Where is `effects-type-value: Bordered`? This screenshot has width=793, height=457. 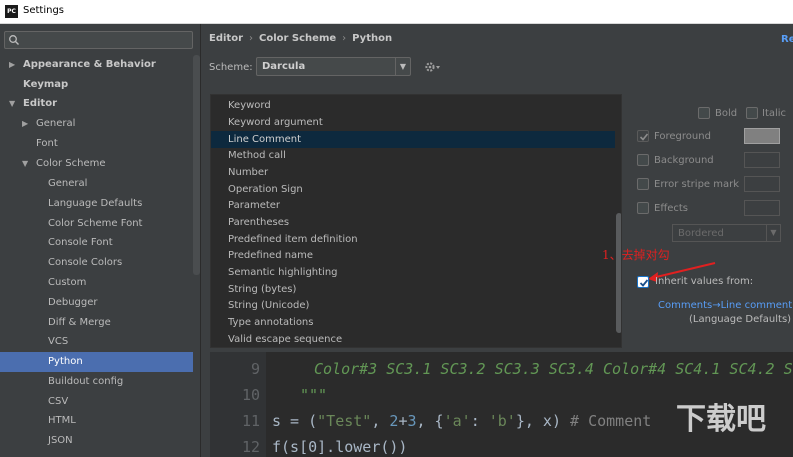
effects-type-value: Bordered is located at coordinates (701, 233).